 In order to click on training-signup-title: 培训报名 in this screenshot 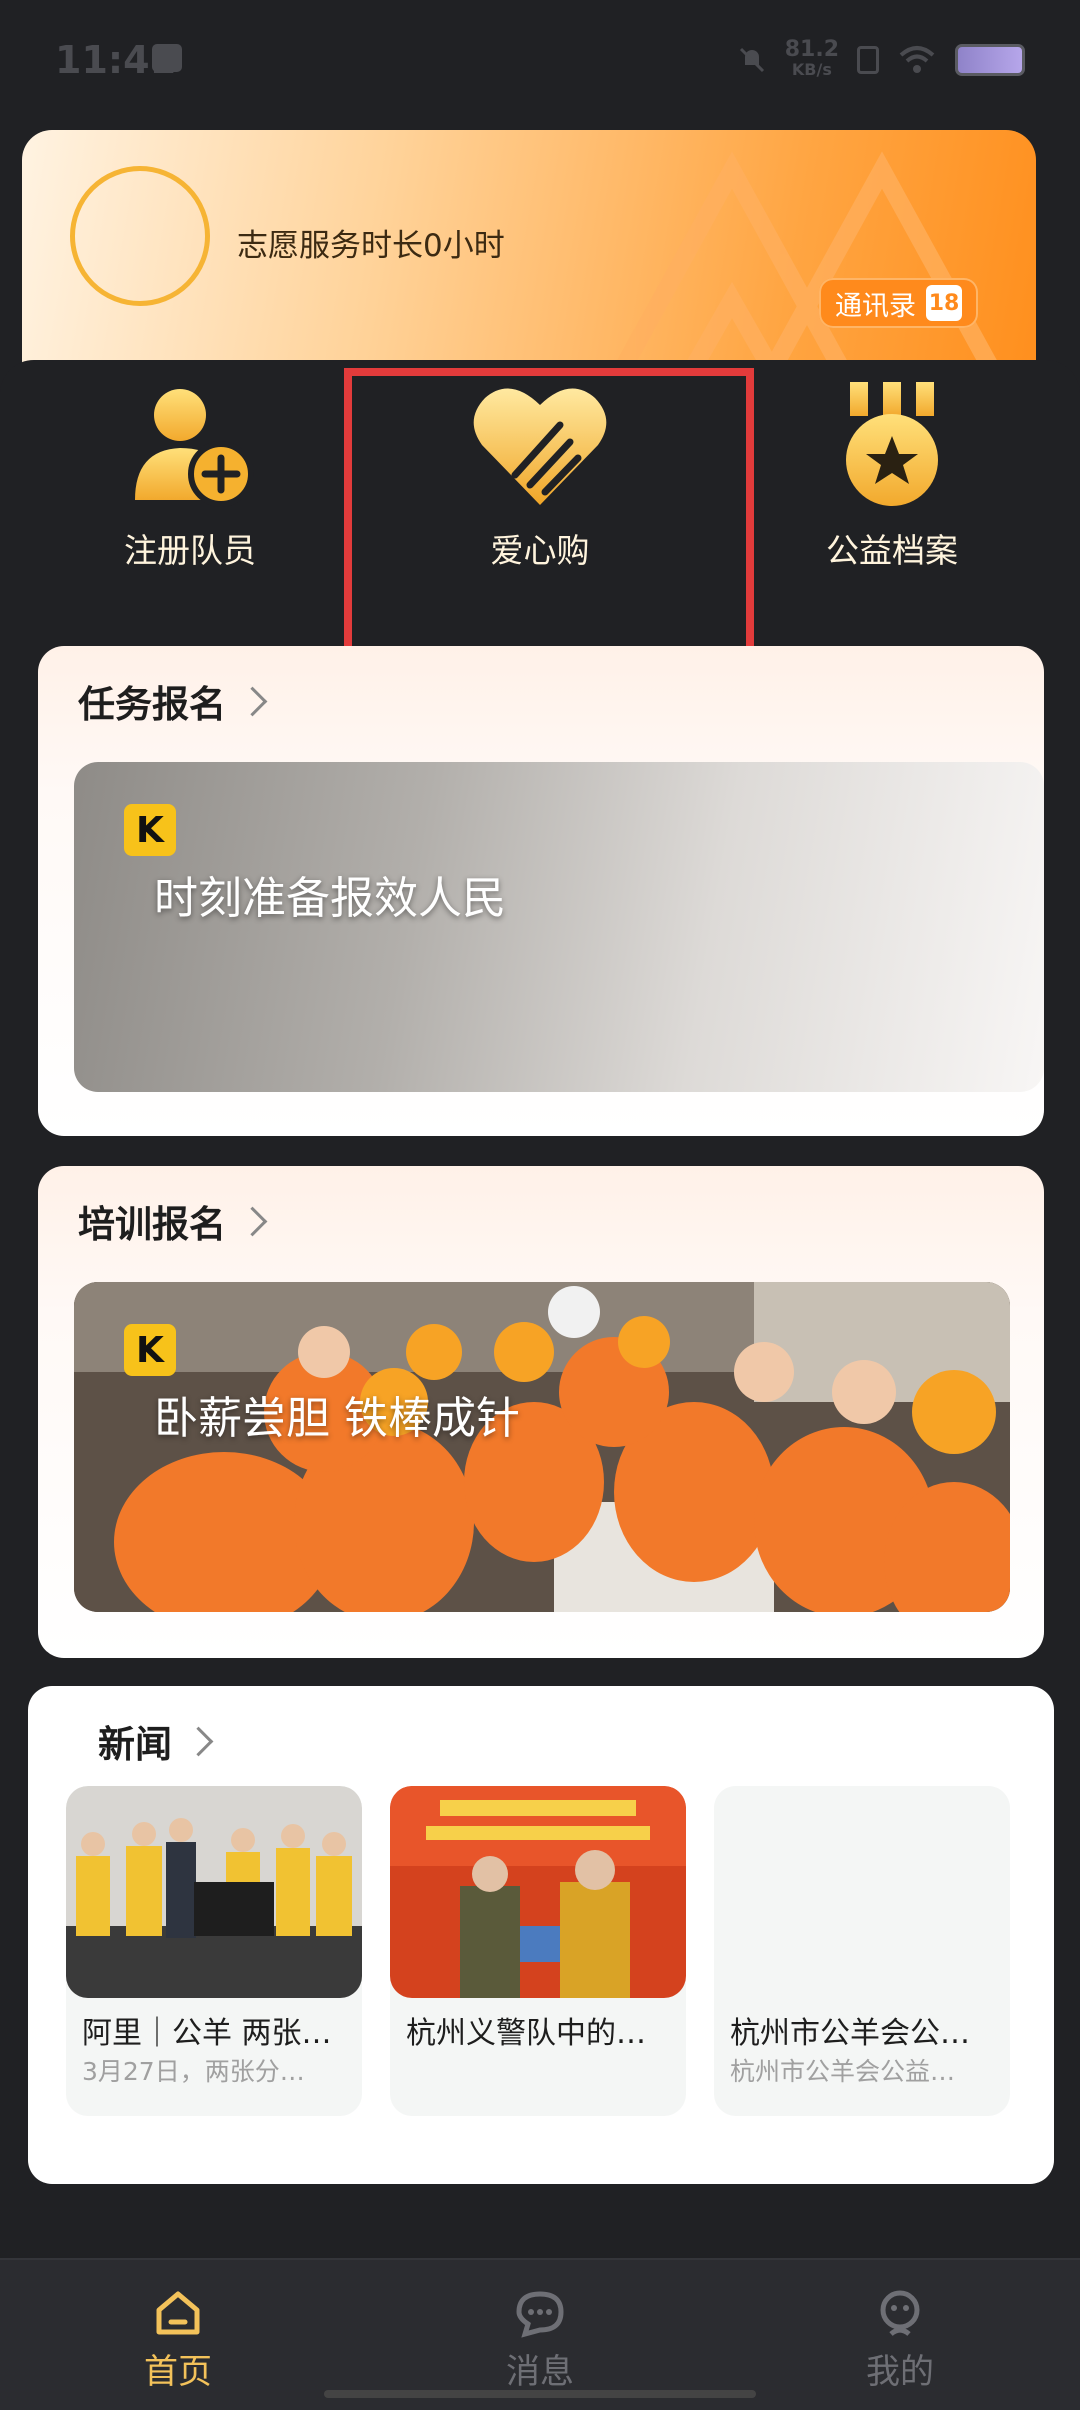, I will do `click(152, 1224)`.